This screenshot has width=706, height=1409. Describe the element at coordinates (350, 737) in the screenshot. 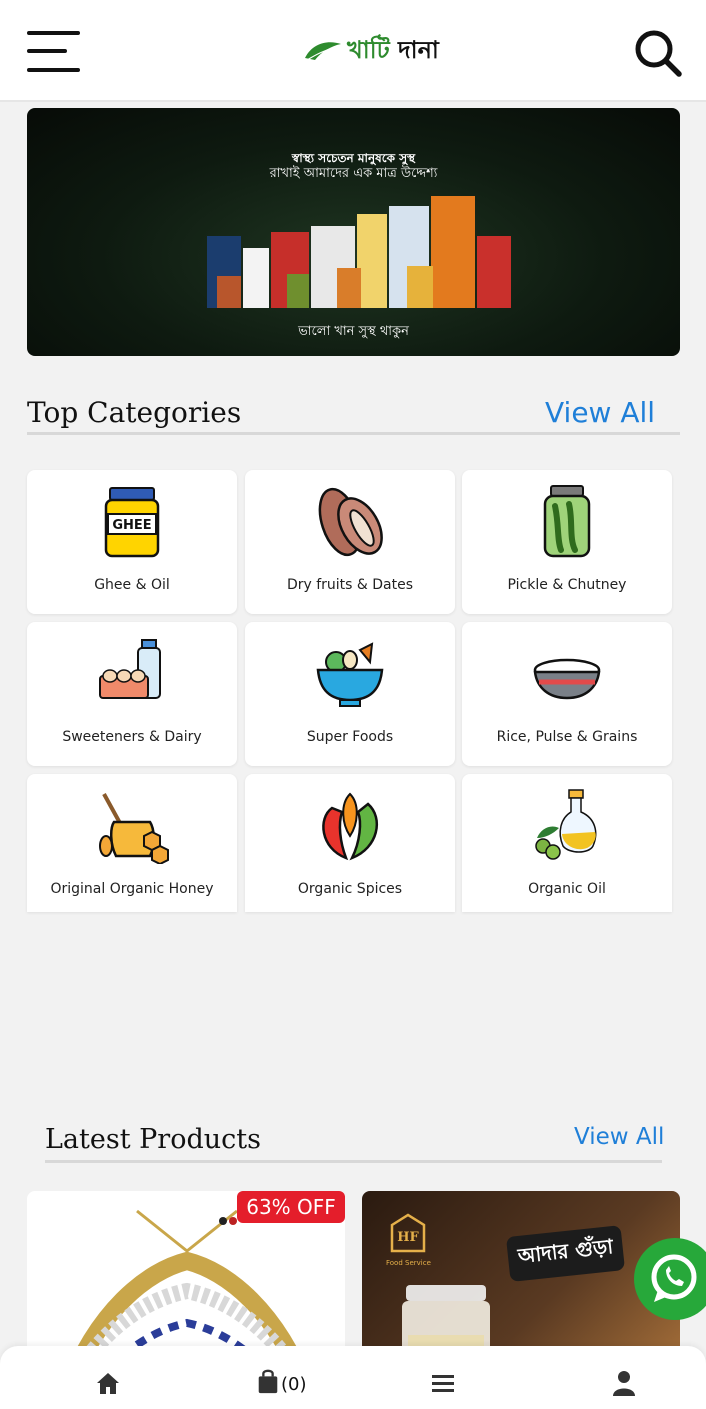

I see `category-label: Super Foods` at that location.